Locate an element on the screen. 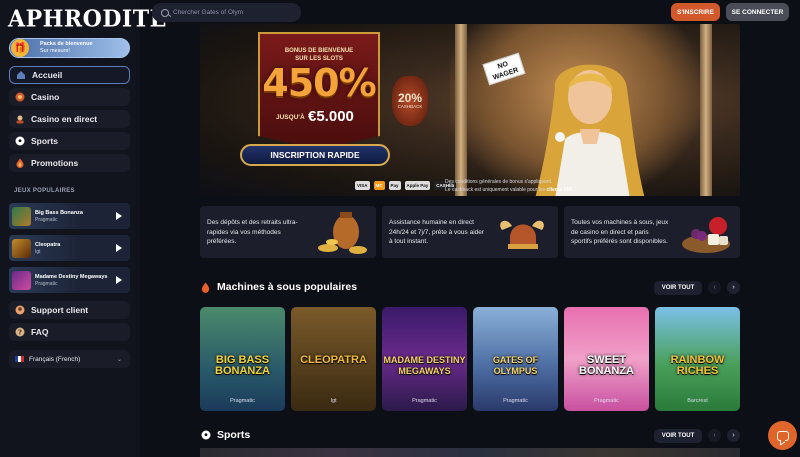 The height and width of the screenshot is (457, 800). game-card-title: CLEOPATRA is located at coordinates (333, 360).